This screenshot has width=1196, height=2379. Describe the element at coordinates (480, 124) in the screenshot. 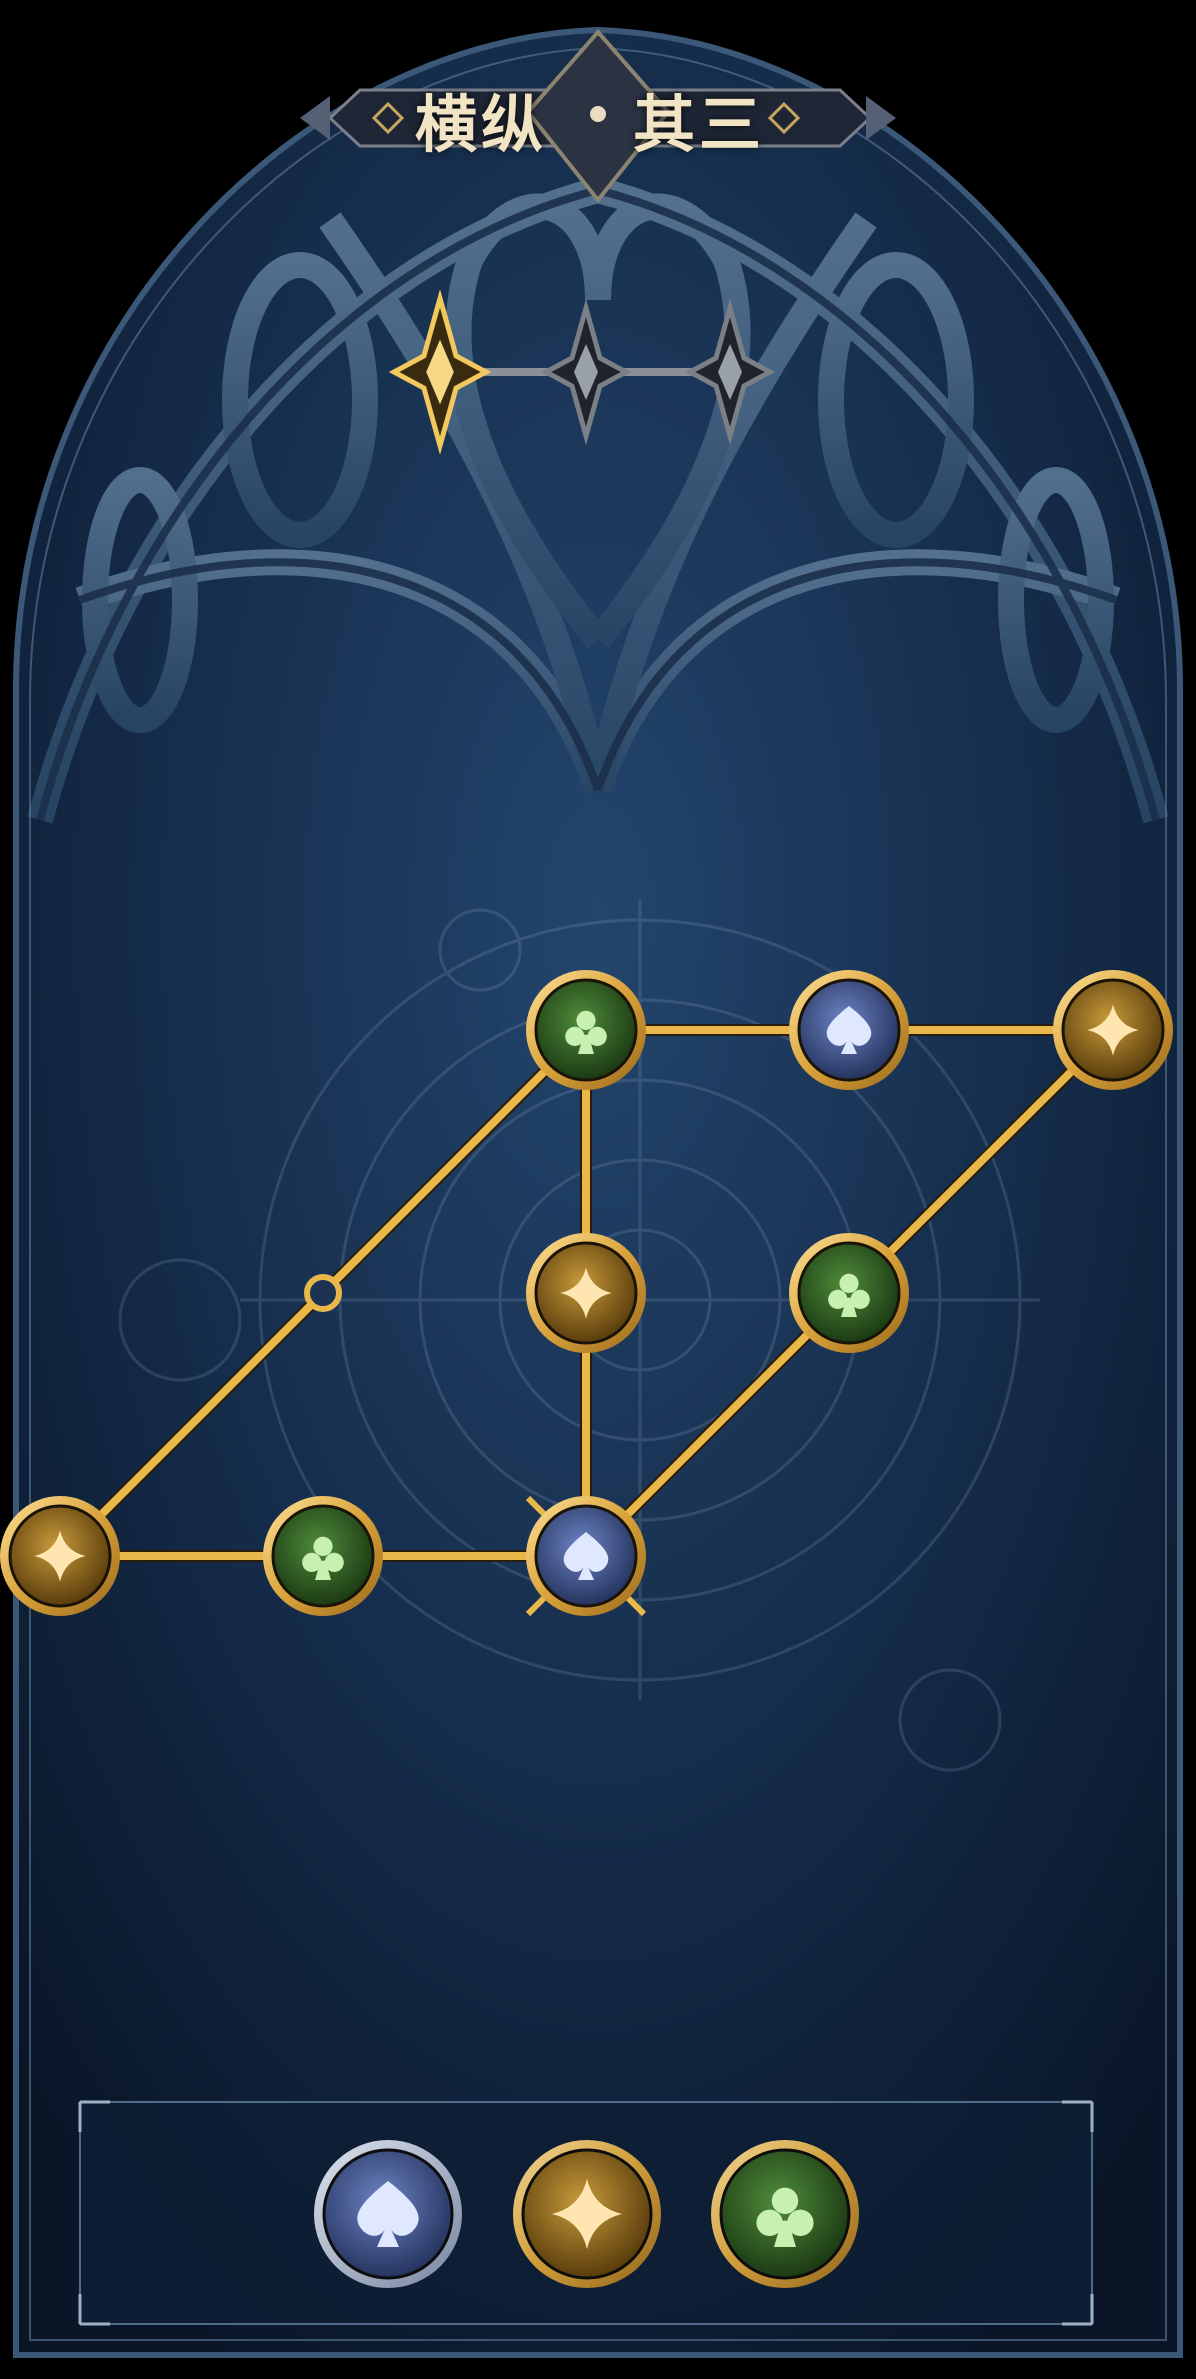

I see `title-left: 横纵` at that location.